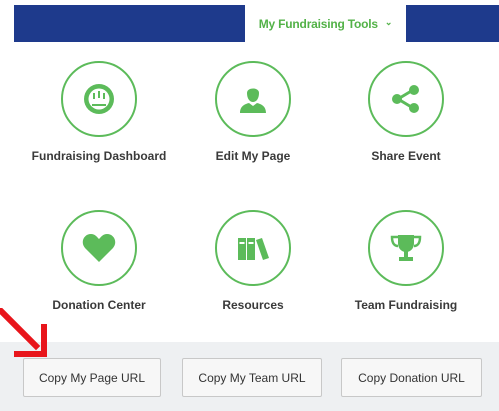 The height and width of the screenshot is (411, 499). Describe the element at coordinates (23, 332) in the screenshot. I see `red-arrow-annotation` at that location.